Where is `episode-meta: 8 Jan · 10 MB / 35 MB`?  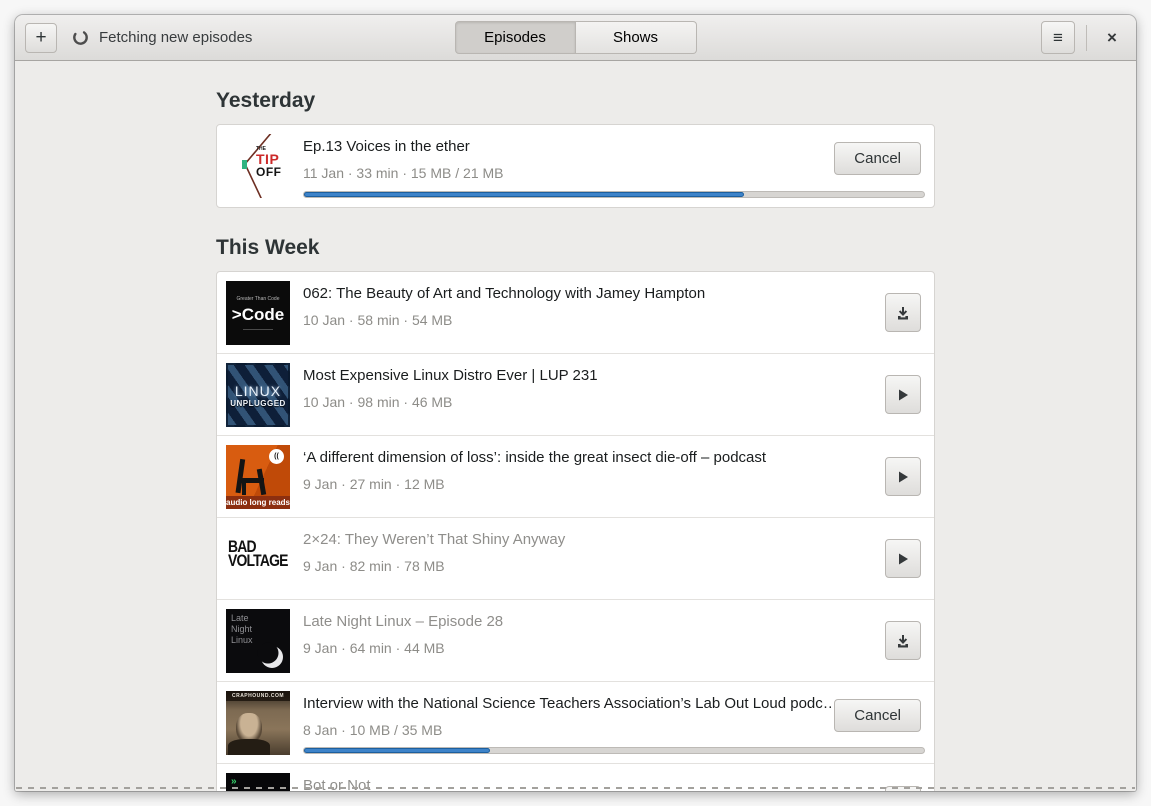
episode-meta: 8 Jan · 10 MB / 35 MB is located at coordinates (373, 730).